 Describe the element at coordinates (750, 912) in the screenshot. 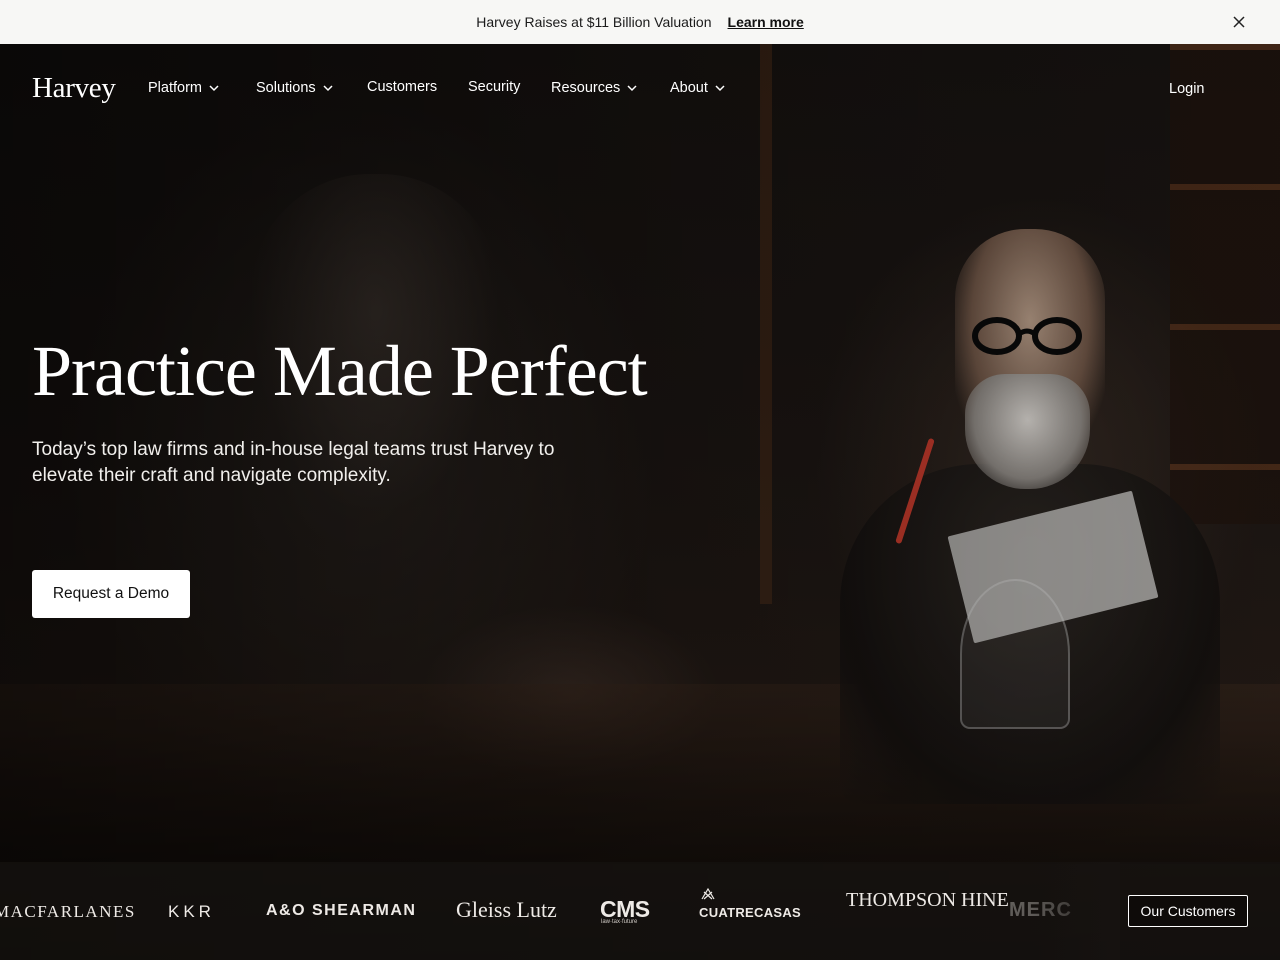

I see `cuatrecasas-logo: CUATRECASAS` at that location.